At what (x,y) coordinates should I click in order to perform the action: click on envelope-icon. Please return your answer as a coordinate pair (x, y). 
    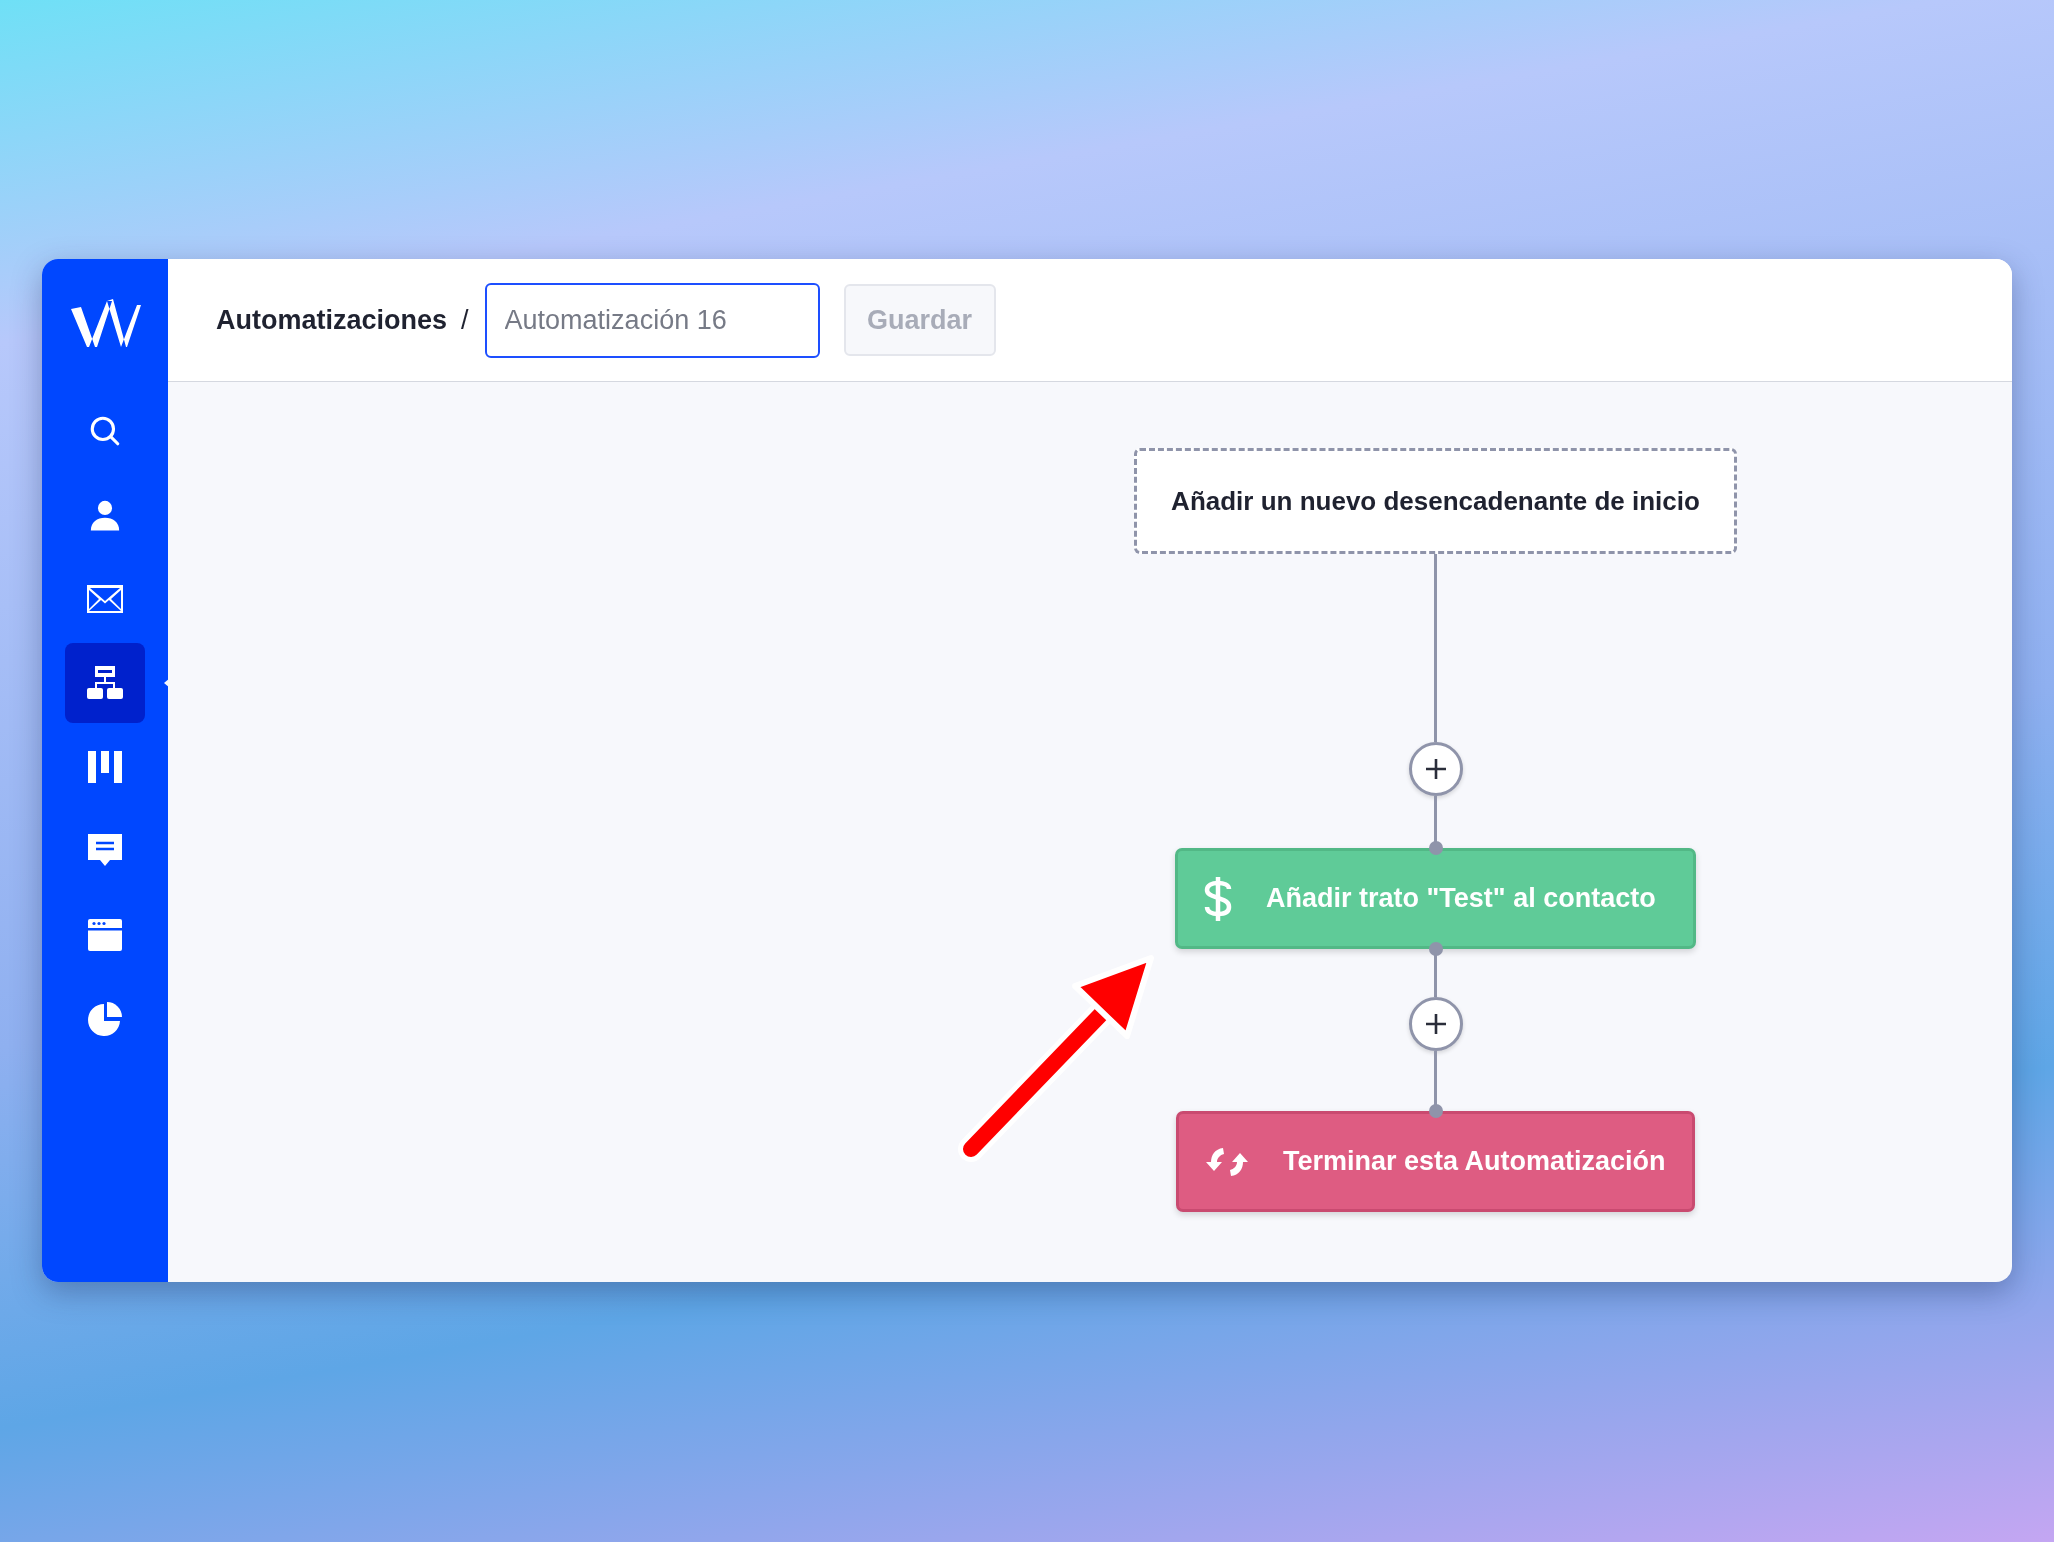
    Looking at the image, I should click on (105, 599).